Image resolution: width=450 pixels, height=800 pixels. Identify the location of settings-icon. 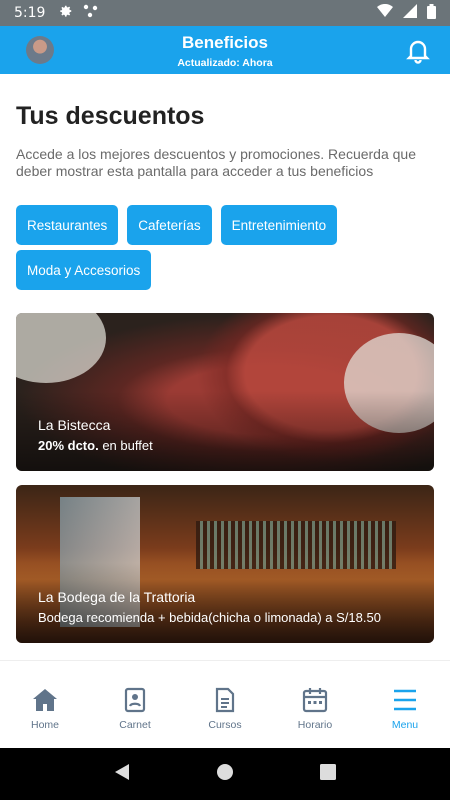
(66, 13).